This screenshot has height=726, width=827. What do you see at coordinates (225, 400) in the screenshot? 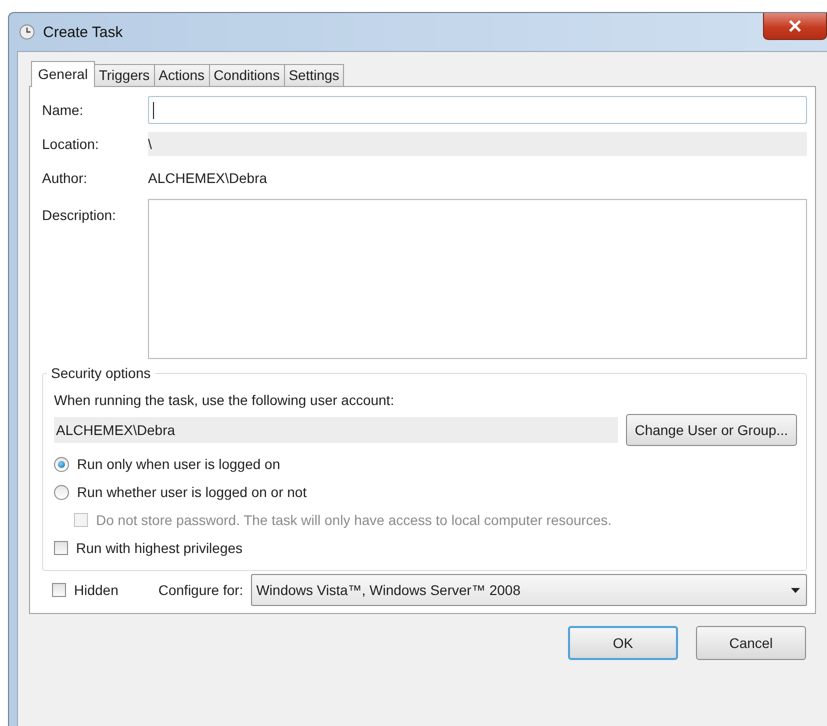
I see `account-prompt: When running the task, use the following user account:` at bounding box center [225, 400].